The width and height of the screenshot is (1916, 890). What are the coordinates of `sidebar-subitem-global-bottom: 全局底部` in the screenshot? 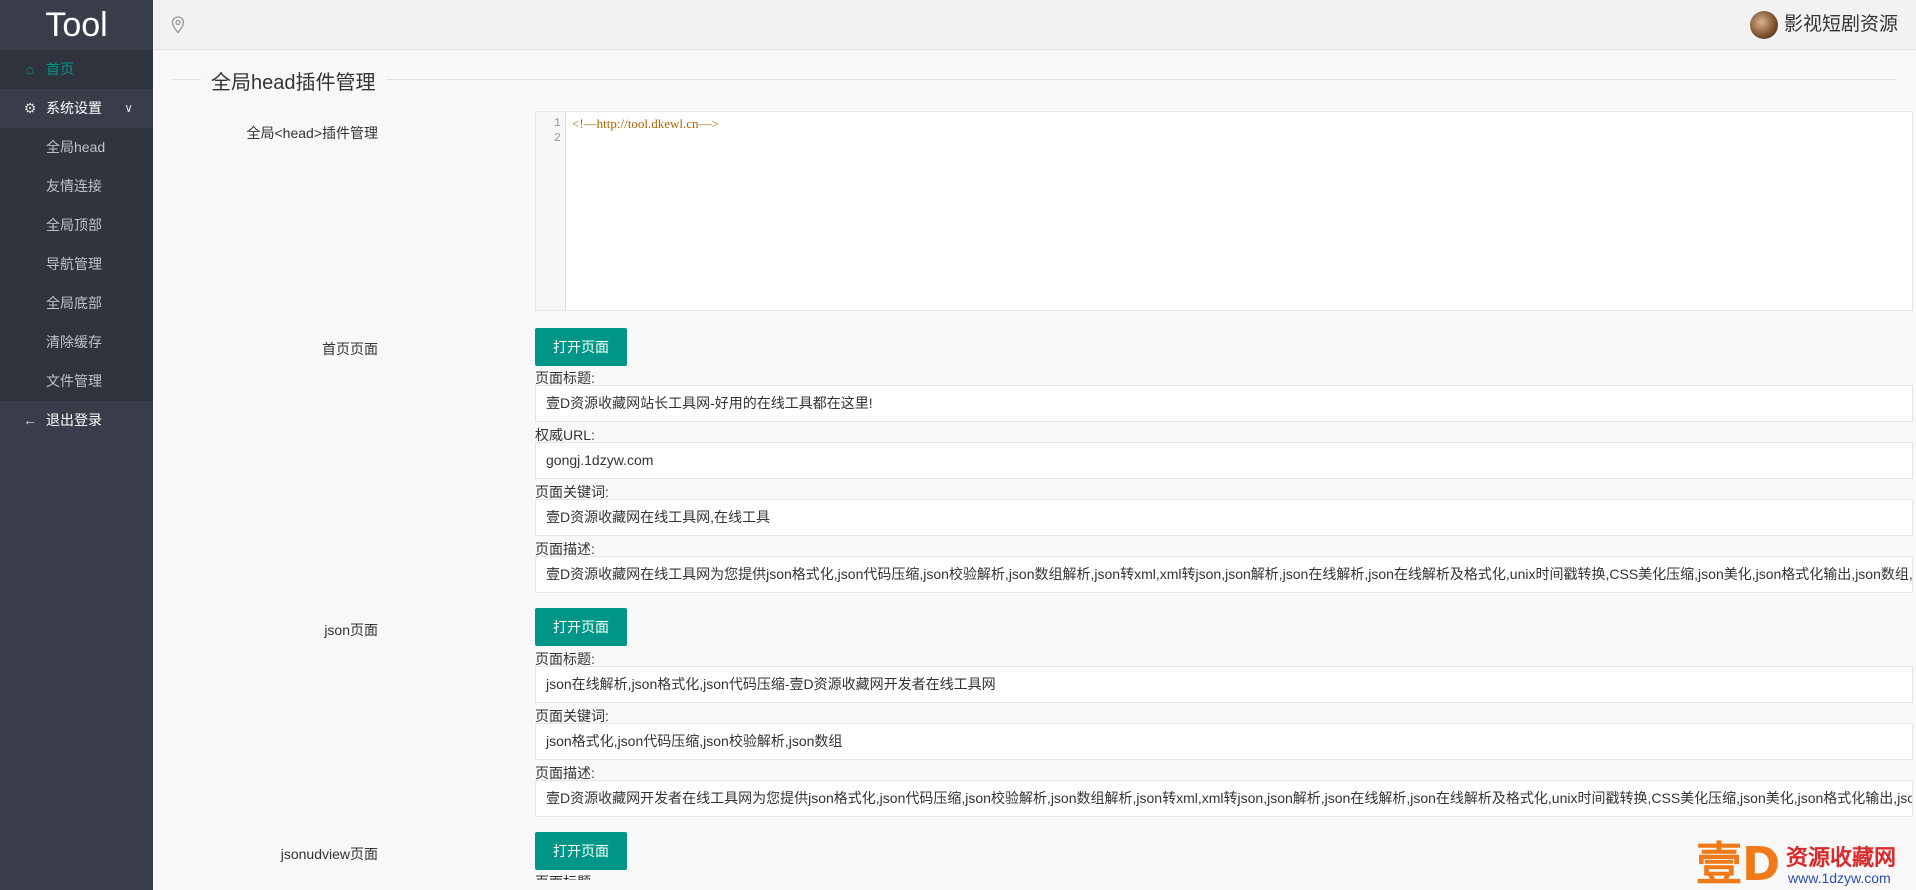 It's located at (76, 303).